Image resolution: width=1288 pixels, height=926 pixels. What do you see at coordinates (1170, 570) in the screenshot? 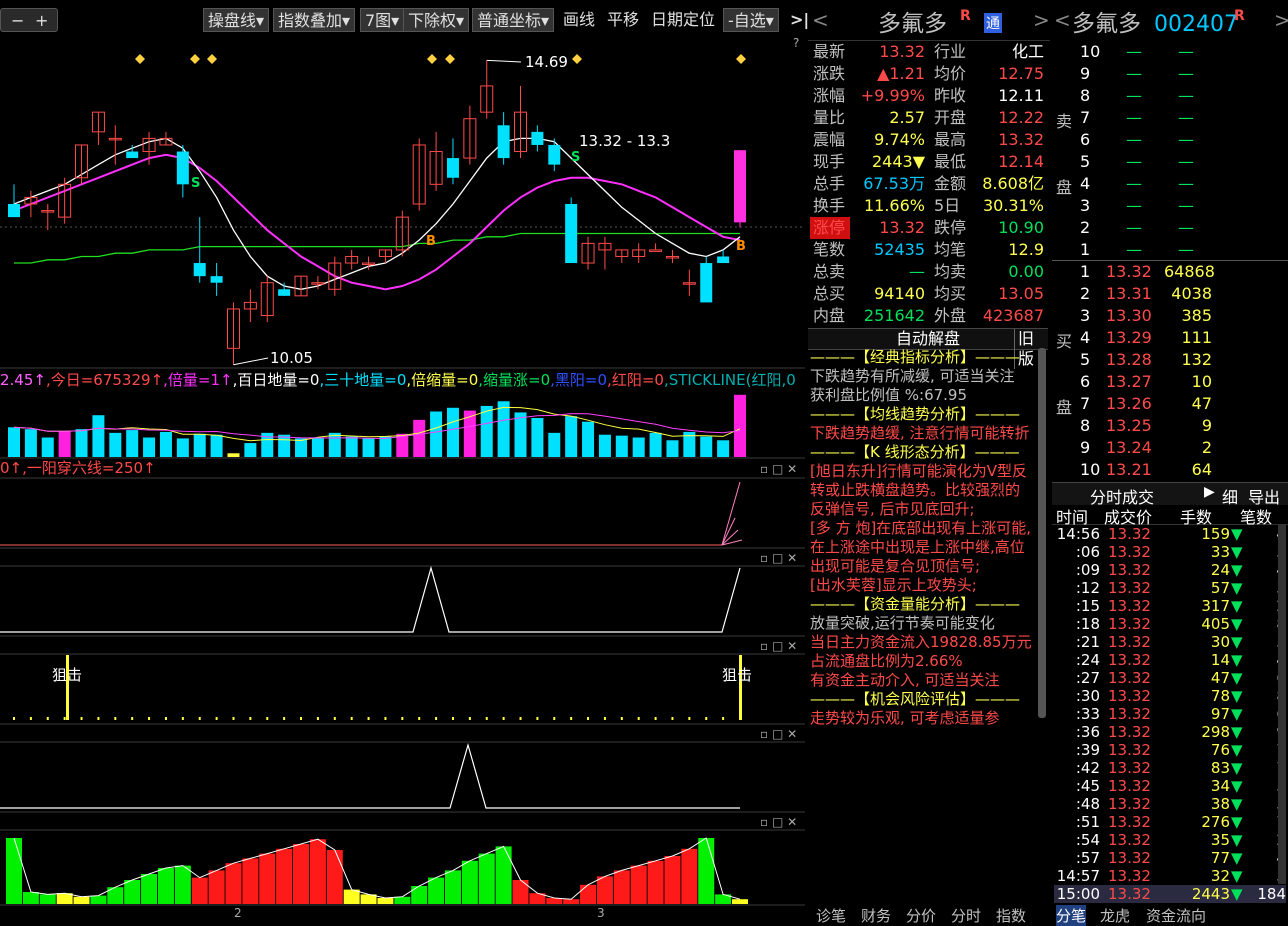
I see `tick-row: :0913.3224▼4` at bounding box center [1170, 570].